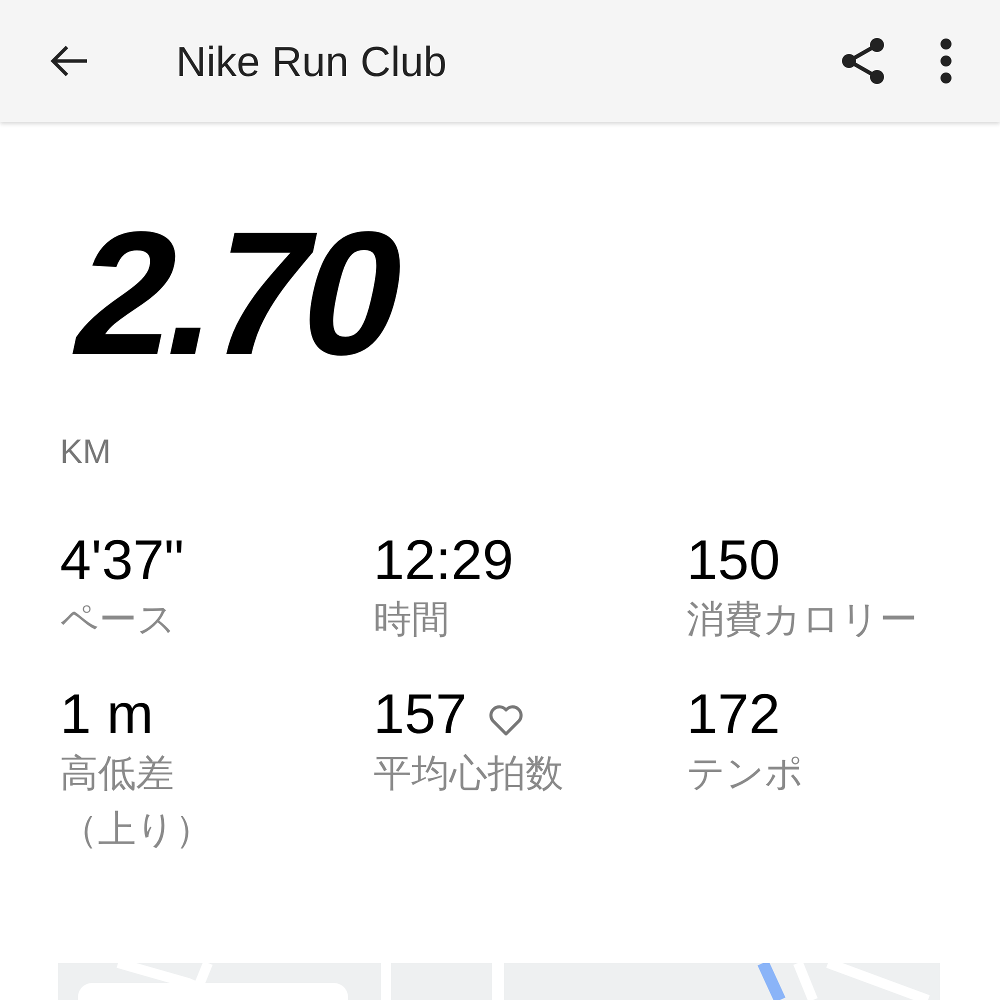 The image size is (1000, 1000). I want to click on distance-value: 2.70, so click(238, 294).